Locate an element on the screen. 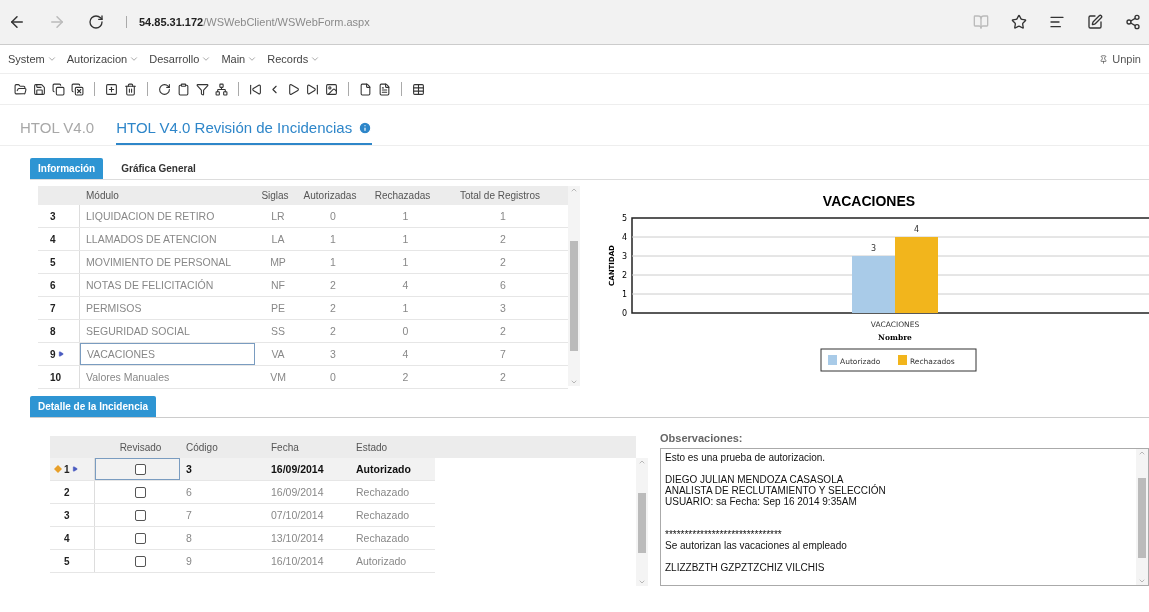 The width and height of the screenshot is (1149, 612). column-header: Autorizadas is located at coordinates (330, 195).